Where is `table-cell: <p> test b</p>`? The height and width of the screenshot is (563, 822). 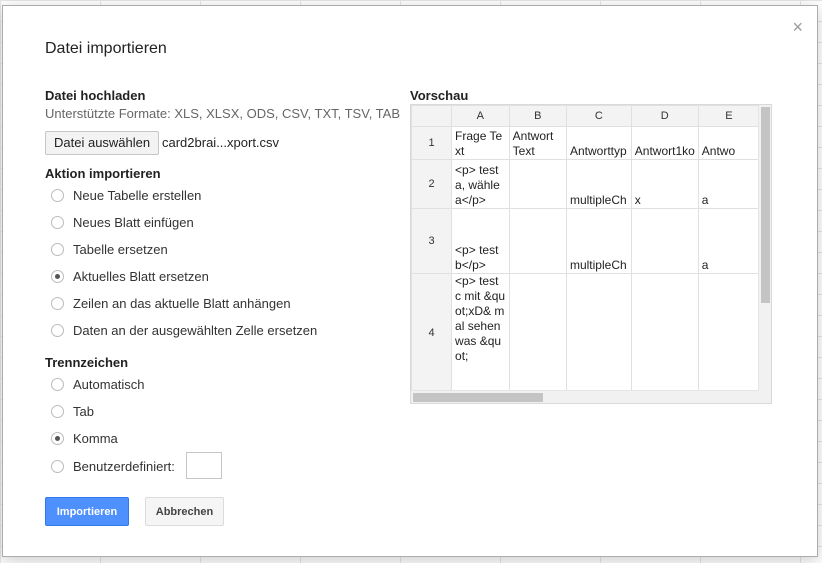 table-cell: <p> test b</p> is located at coordinates (480, 241).